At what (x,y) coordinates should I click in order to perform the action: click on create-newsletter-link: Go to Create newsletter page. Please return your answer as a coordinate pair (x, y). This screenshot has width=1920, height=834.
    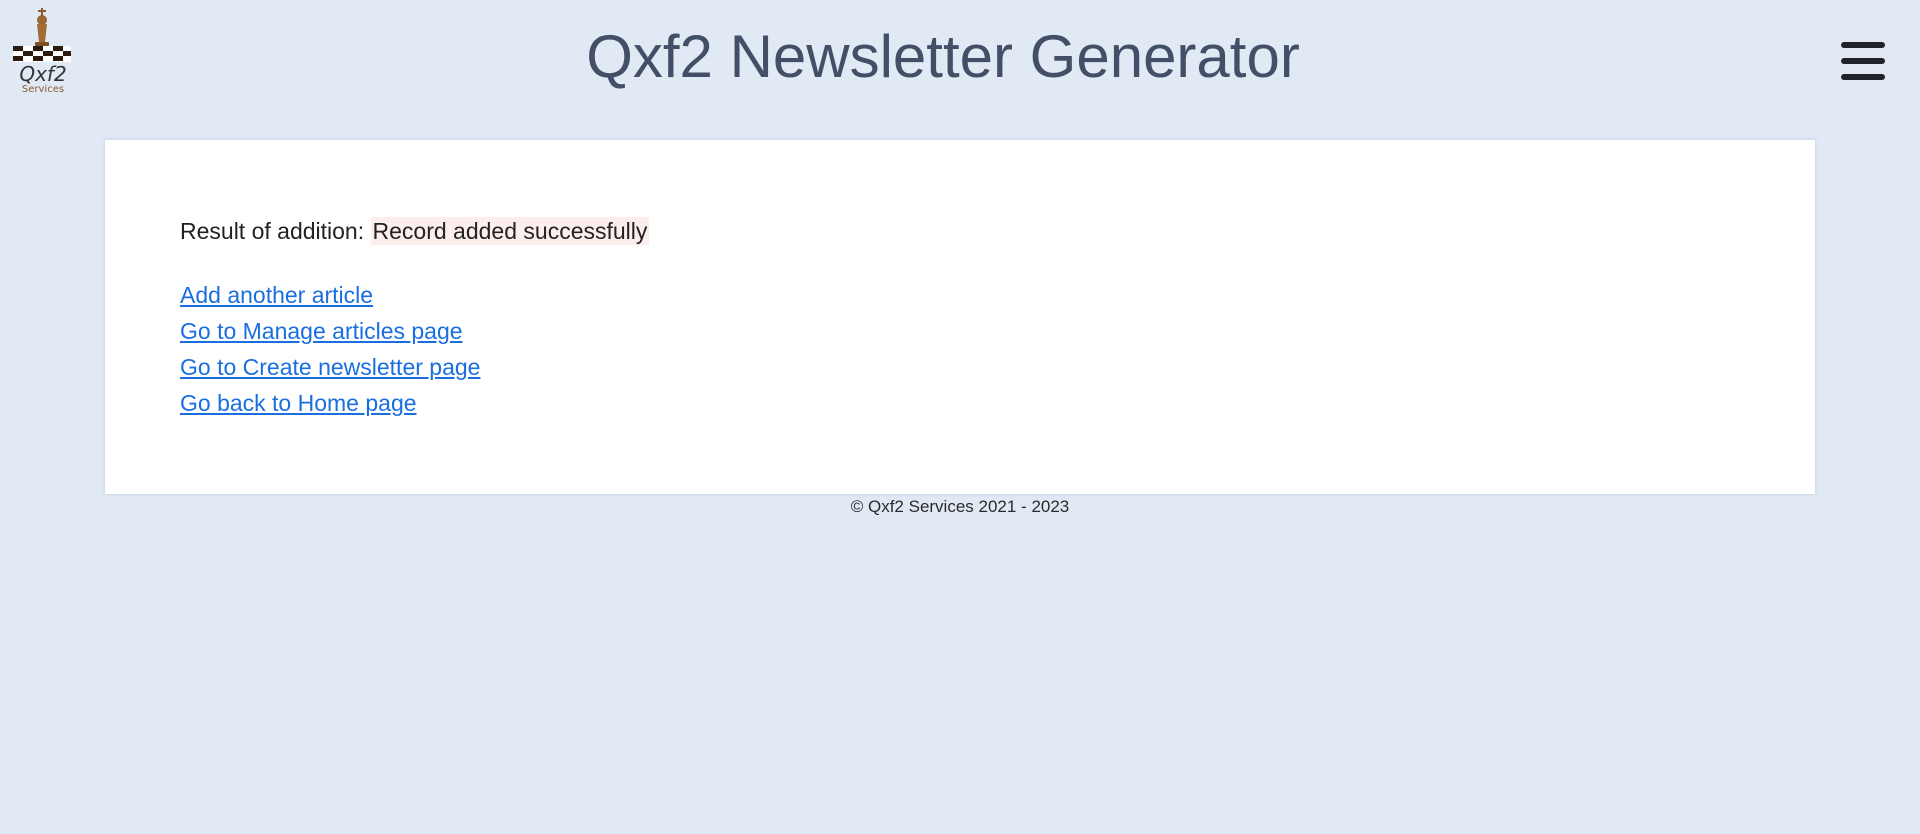
    Looking at the image, I should click on (330, 367).